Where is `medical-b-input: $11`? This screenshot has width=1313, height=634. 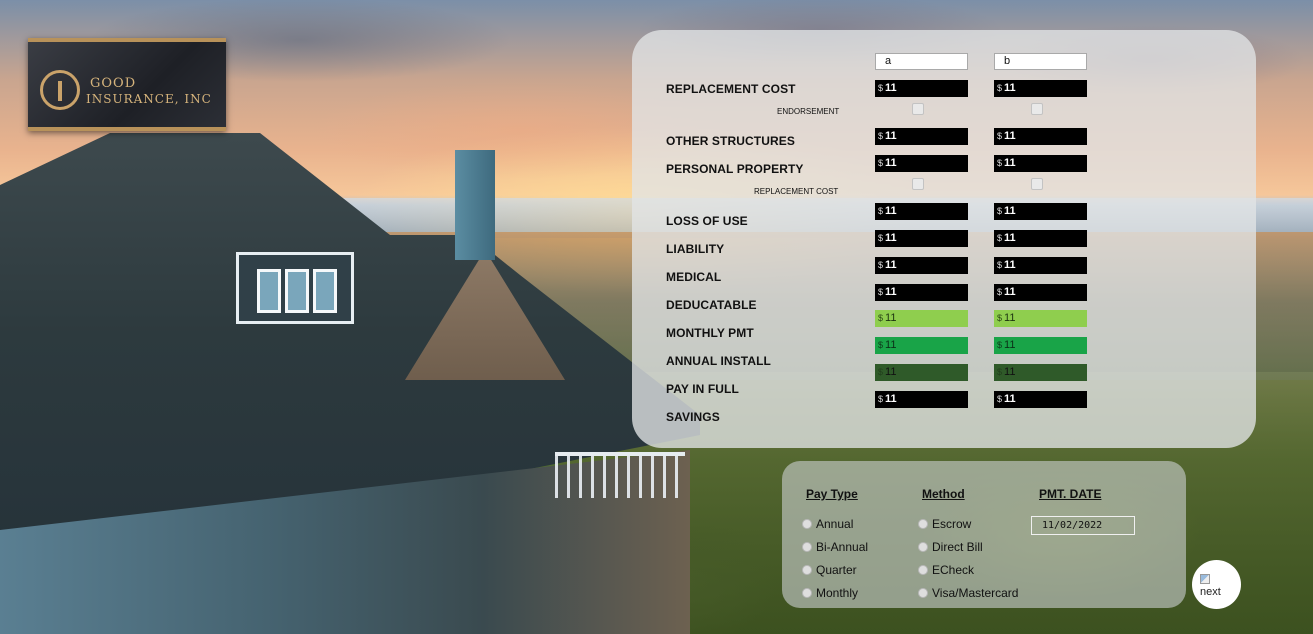 medical-b-input: $11 is located at coordinates (1040, 265).